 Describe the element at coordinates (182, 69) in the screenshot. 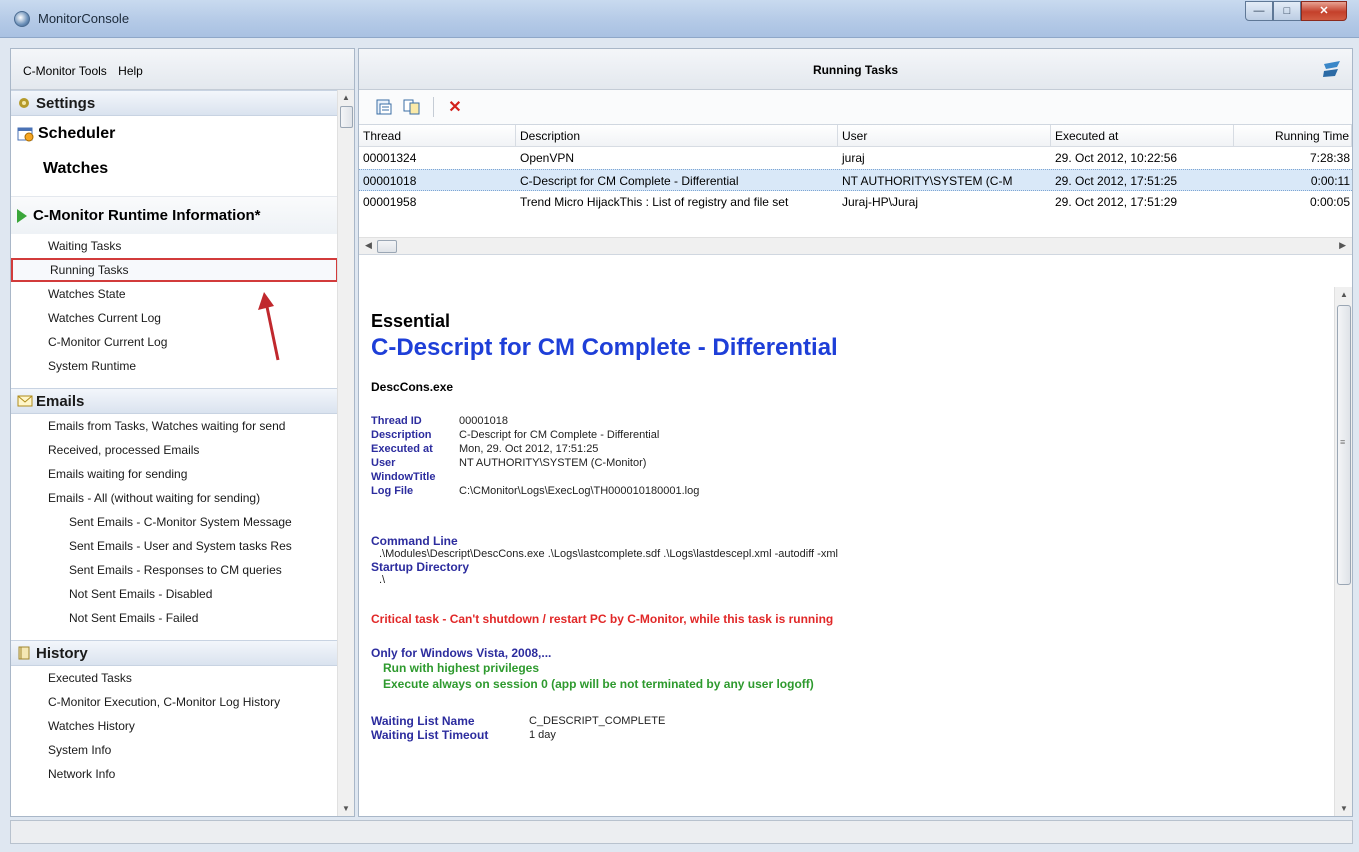

I see `menu-bar: C-Monitor Tools Help` at that location.